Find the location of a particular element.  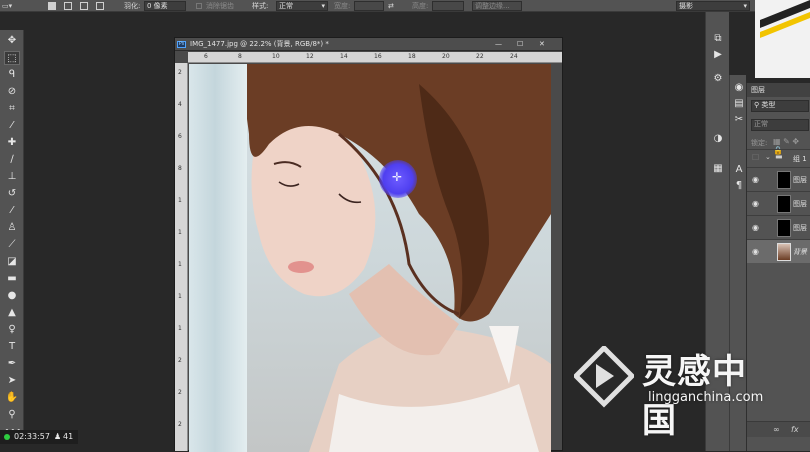

maximize-icon: ☐ is located at coordinates (520, 44).